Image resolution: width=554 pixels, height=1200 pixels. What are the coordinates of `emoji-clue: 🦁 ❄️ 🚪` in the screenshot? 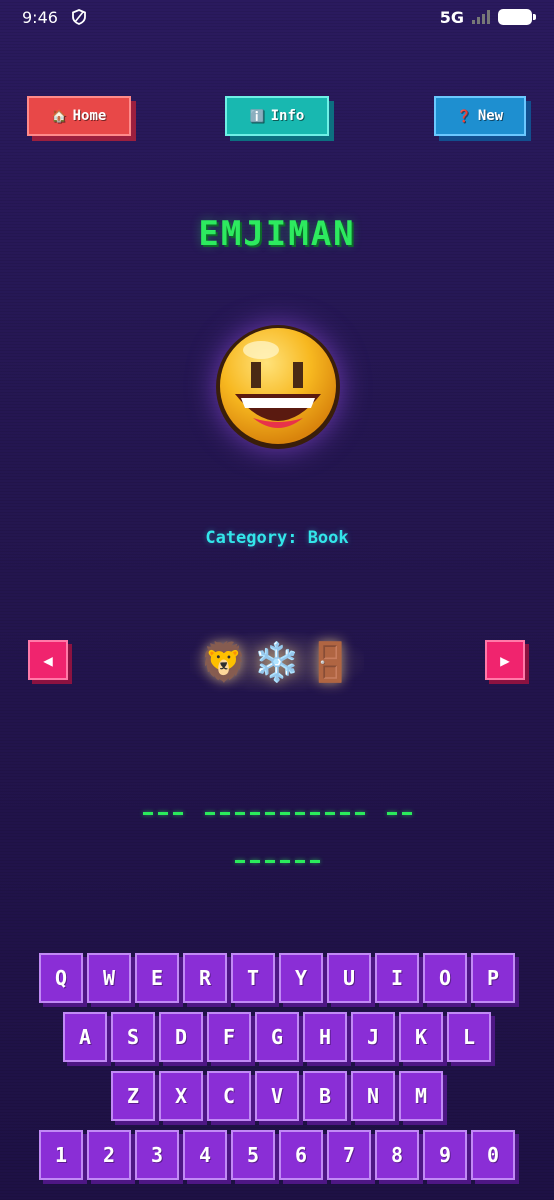 It's located at (277, 662).